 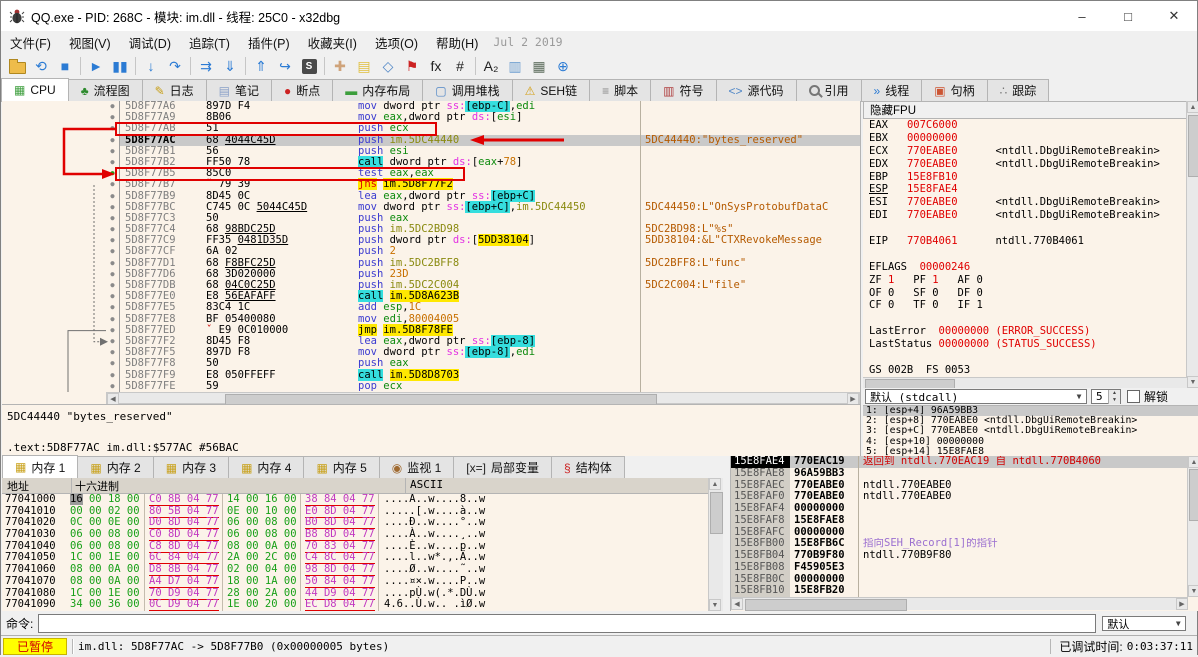 What do you see at coordinates (959, 590) in the screenshot?
I see `stack-row: 15E8FB10 15E8FB20` at bounding box center [959, 590].